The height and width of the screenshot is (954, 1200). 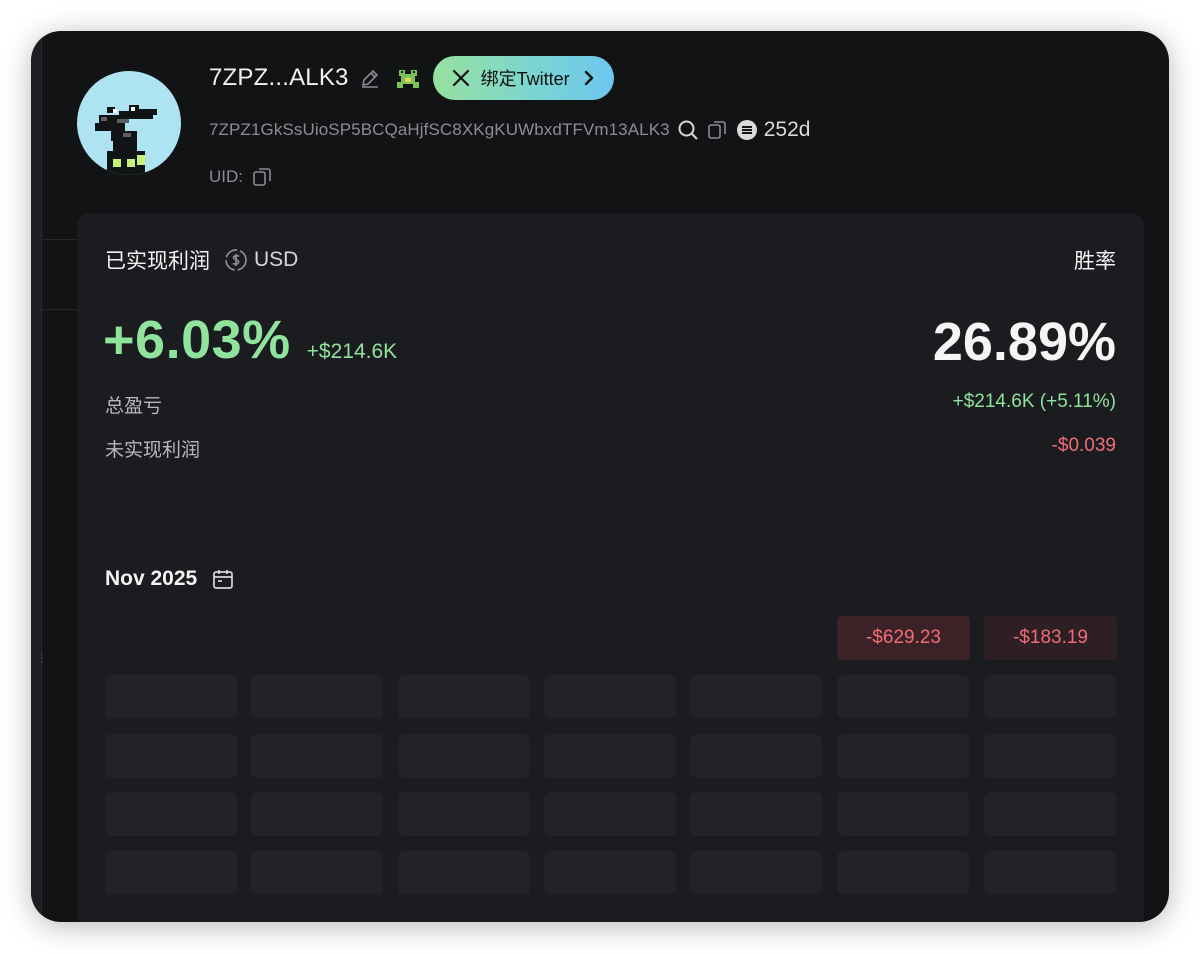 I want to click on search-icon, so click(x=688, y=130).